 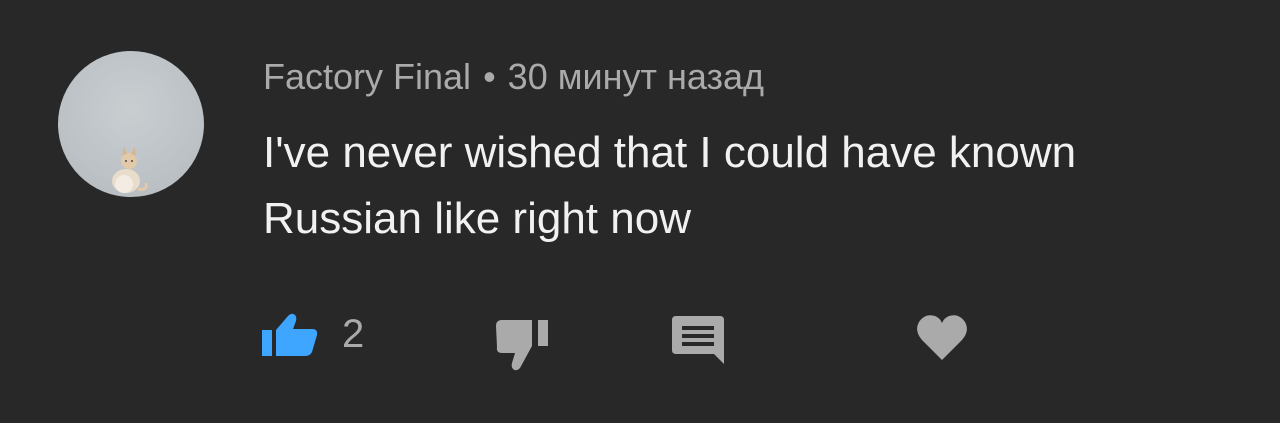 What do you see at coordinates (130, 170) in the screenshot?
I see `cat-image` at bounding box center [130, 170].